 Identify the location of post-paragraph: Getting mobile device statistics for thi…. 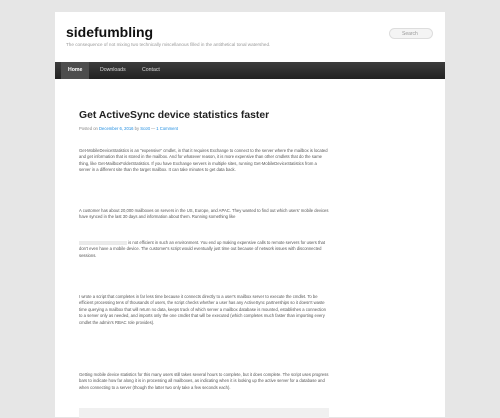
(204, 381).